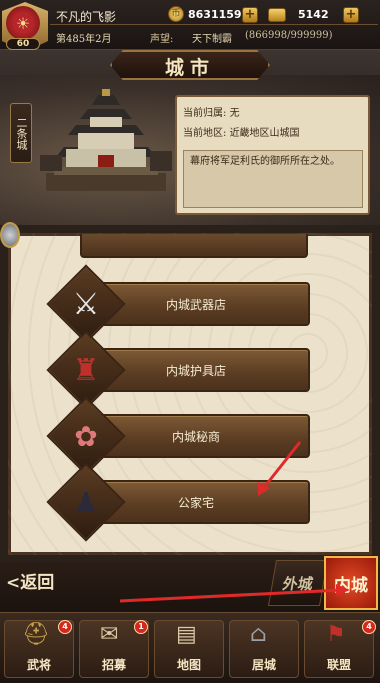 The width and height of the screenshot is (380, 683). I want to click on nav-alliance-badge: 4, so click(369, 627).